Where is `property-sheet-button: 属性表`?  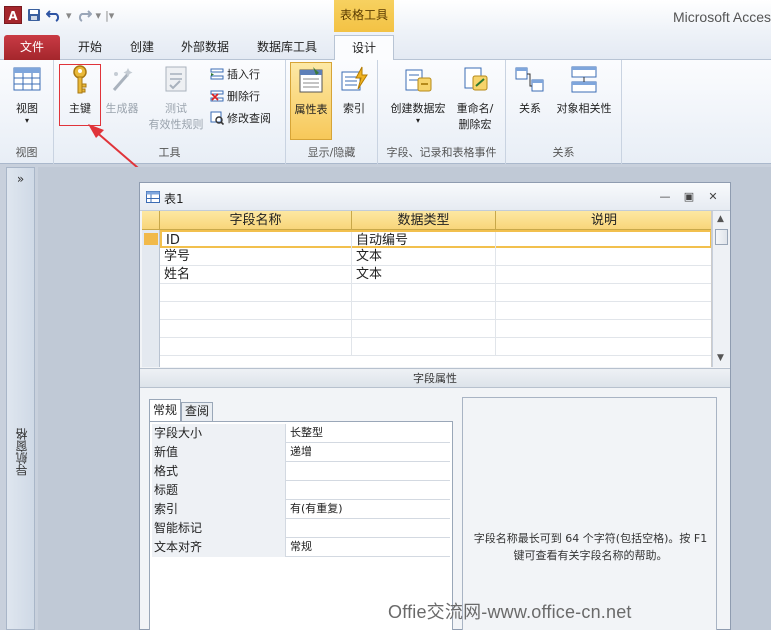
property-sheet-button: 属性表 is located at coordinates (311, 101).